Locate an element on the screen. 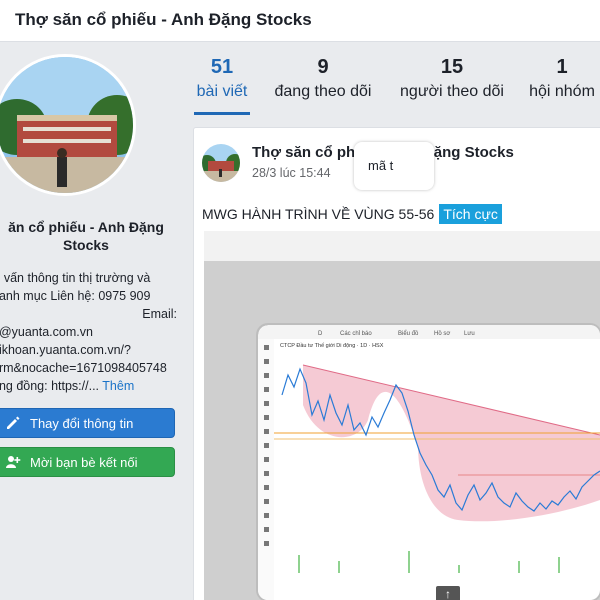 The height and width of the screenshot is (600, 600). post-text: MWG HÀNH TRÌNH VỀ VÙNG 55-56 Tích cực is located at coordinates (352, 214).